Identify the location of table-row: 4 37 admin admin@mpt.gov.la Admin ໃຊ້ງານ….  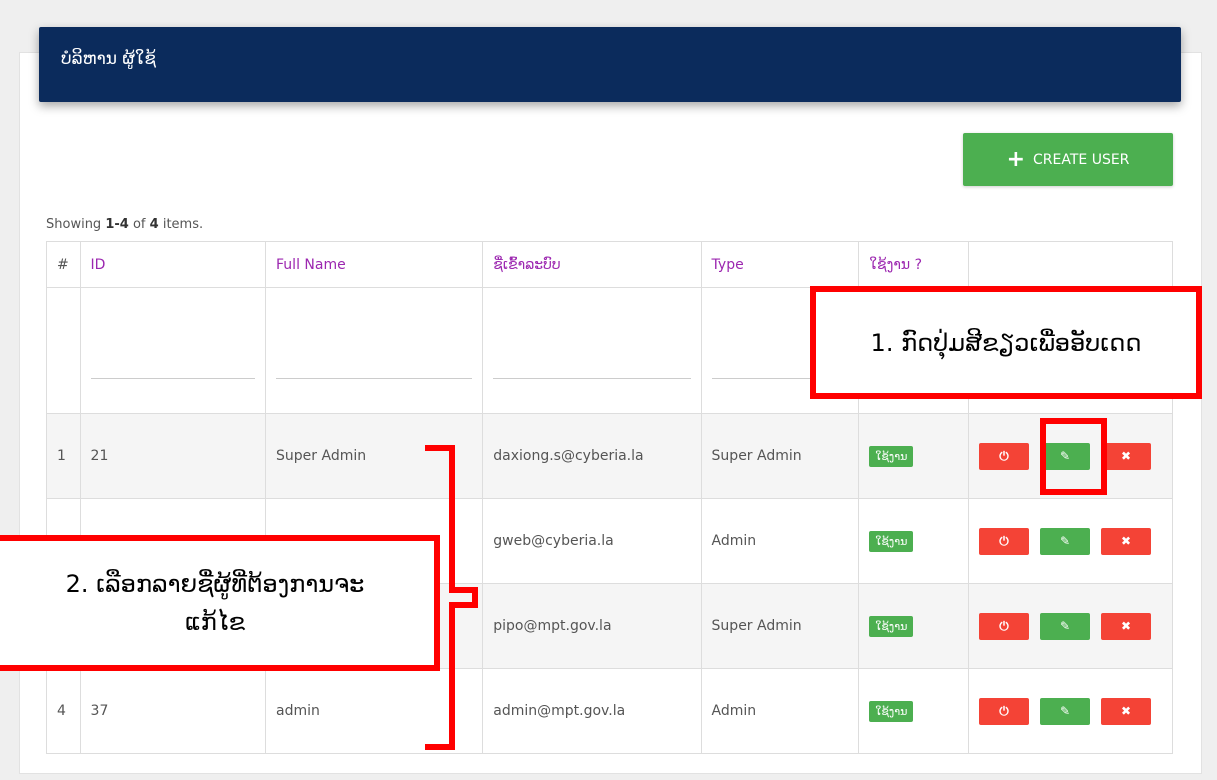
(609, 711).